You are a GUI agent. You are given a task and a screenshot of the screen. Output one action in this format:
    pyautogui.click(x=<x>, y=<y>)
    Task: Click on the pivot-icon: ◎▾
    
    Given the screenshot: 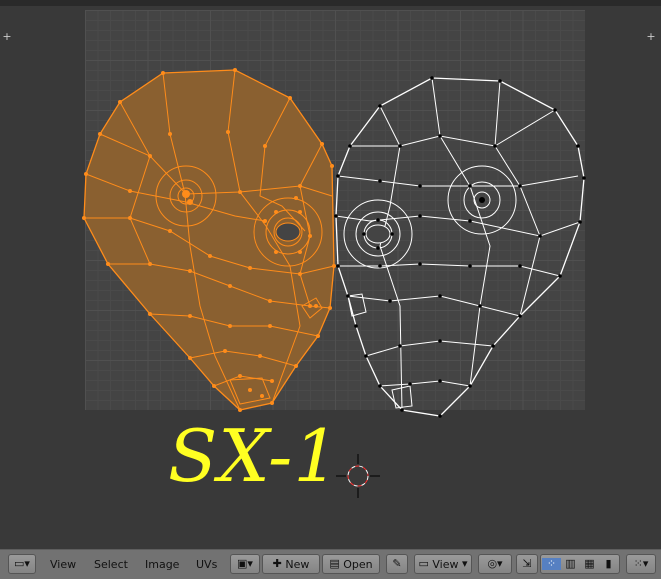 What is the action you would take?
    pyautogui.click(x=495, y=564)
    